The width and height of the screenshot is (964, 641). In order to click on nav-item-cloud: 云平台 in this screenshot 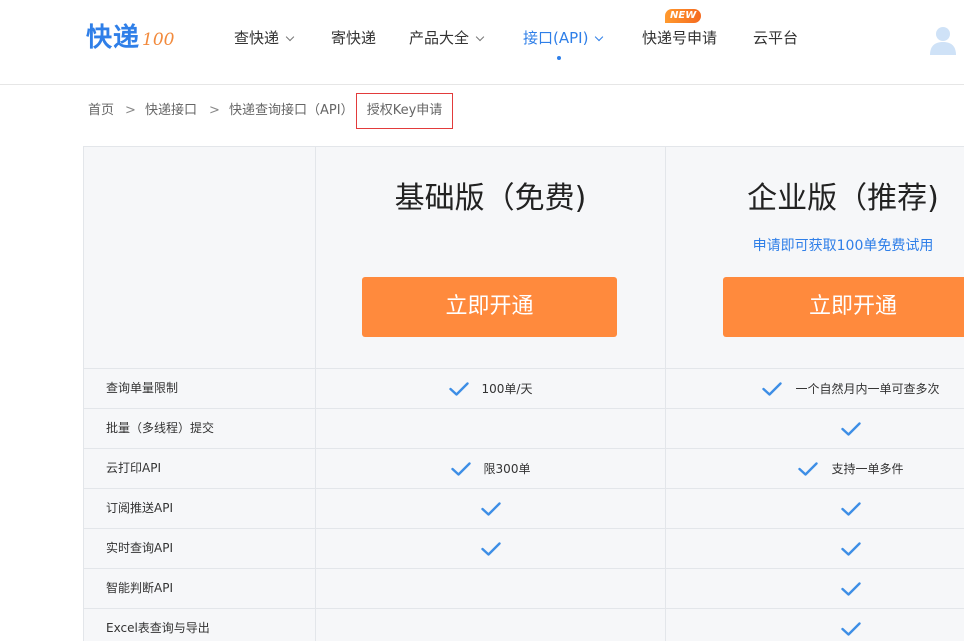, I will do `click(775, 38)`.